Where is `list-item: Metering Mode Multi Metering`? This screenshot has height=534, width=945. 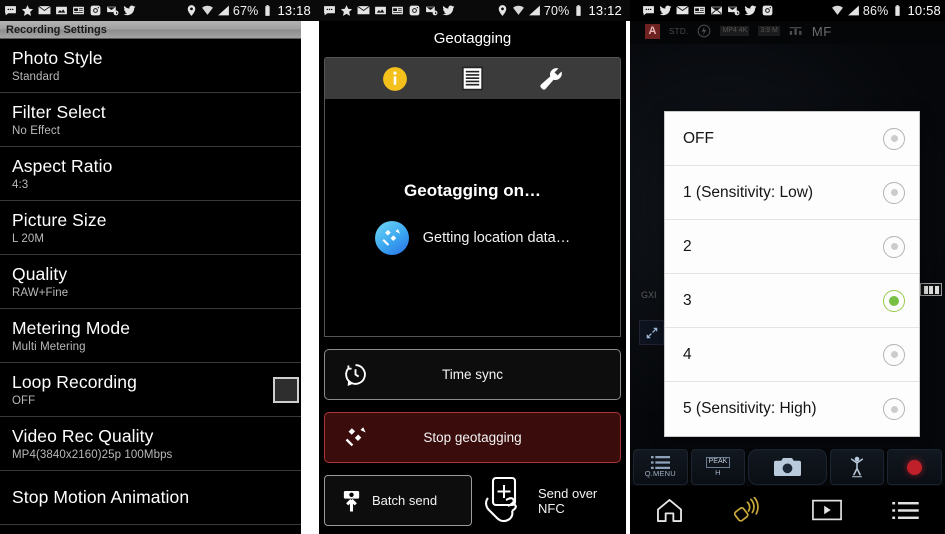 list-item: Metering Mode Multi Metering is located at coordinates (157, 336).